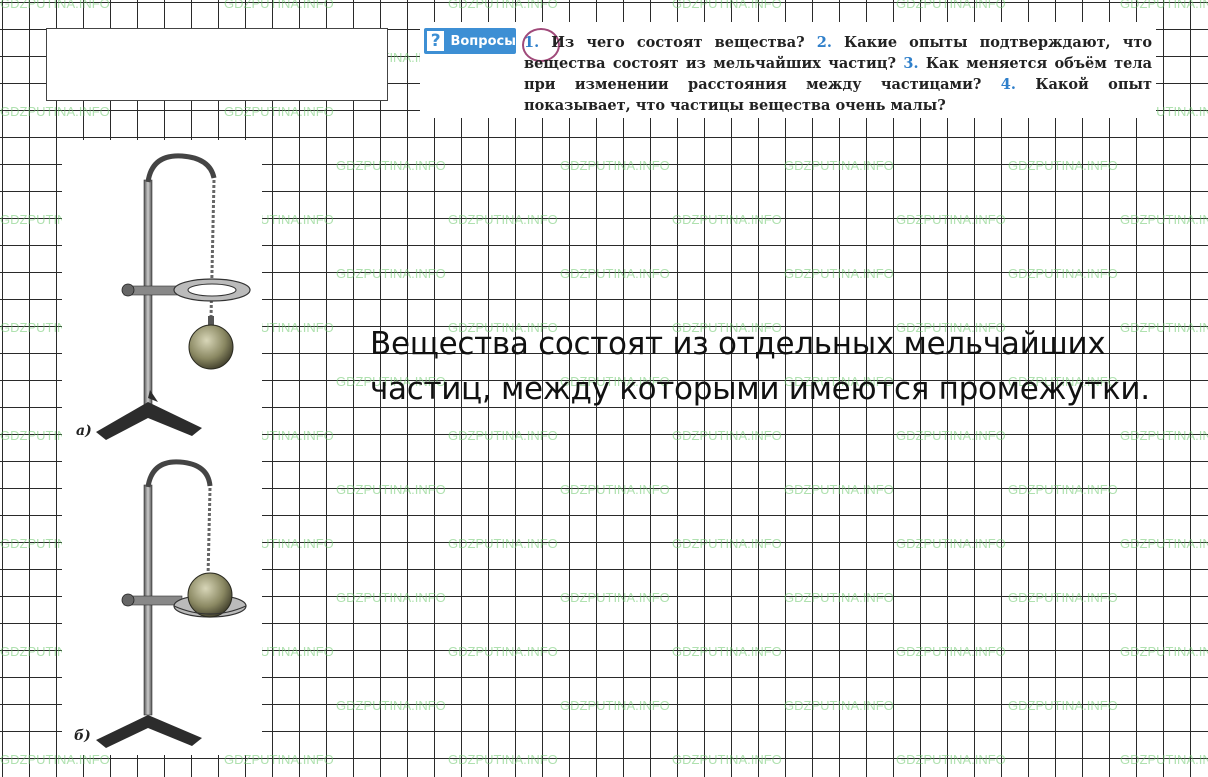 The width and height of the screenshot is (1208, 777). Describe the element at coordinates (84, 431) in the screenshot. I see `figure-label-a: а)` at that location.